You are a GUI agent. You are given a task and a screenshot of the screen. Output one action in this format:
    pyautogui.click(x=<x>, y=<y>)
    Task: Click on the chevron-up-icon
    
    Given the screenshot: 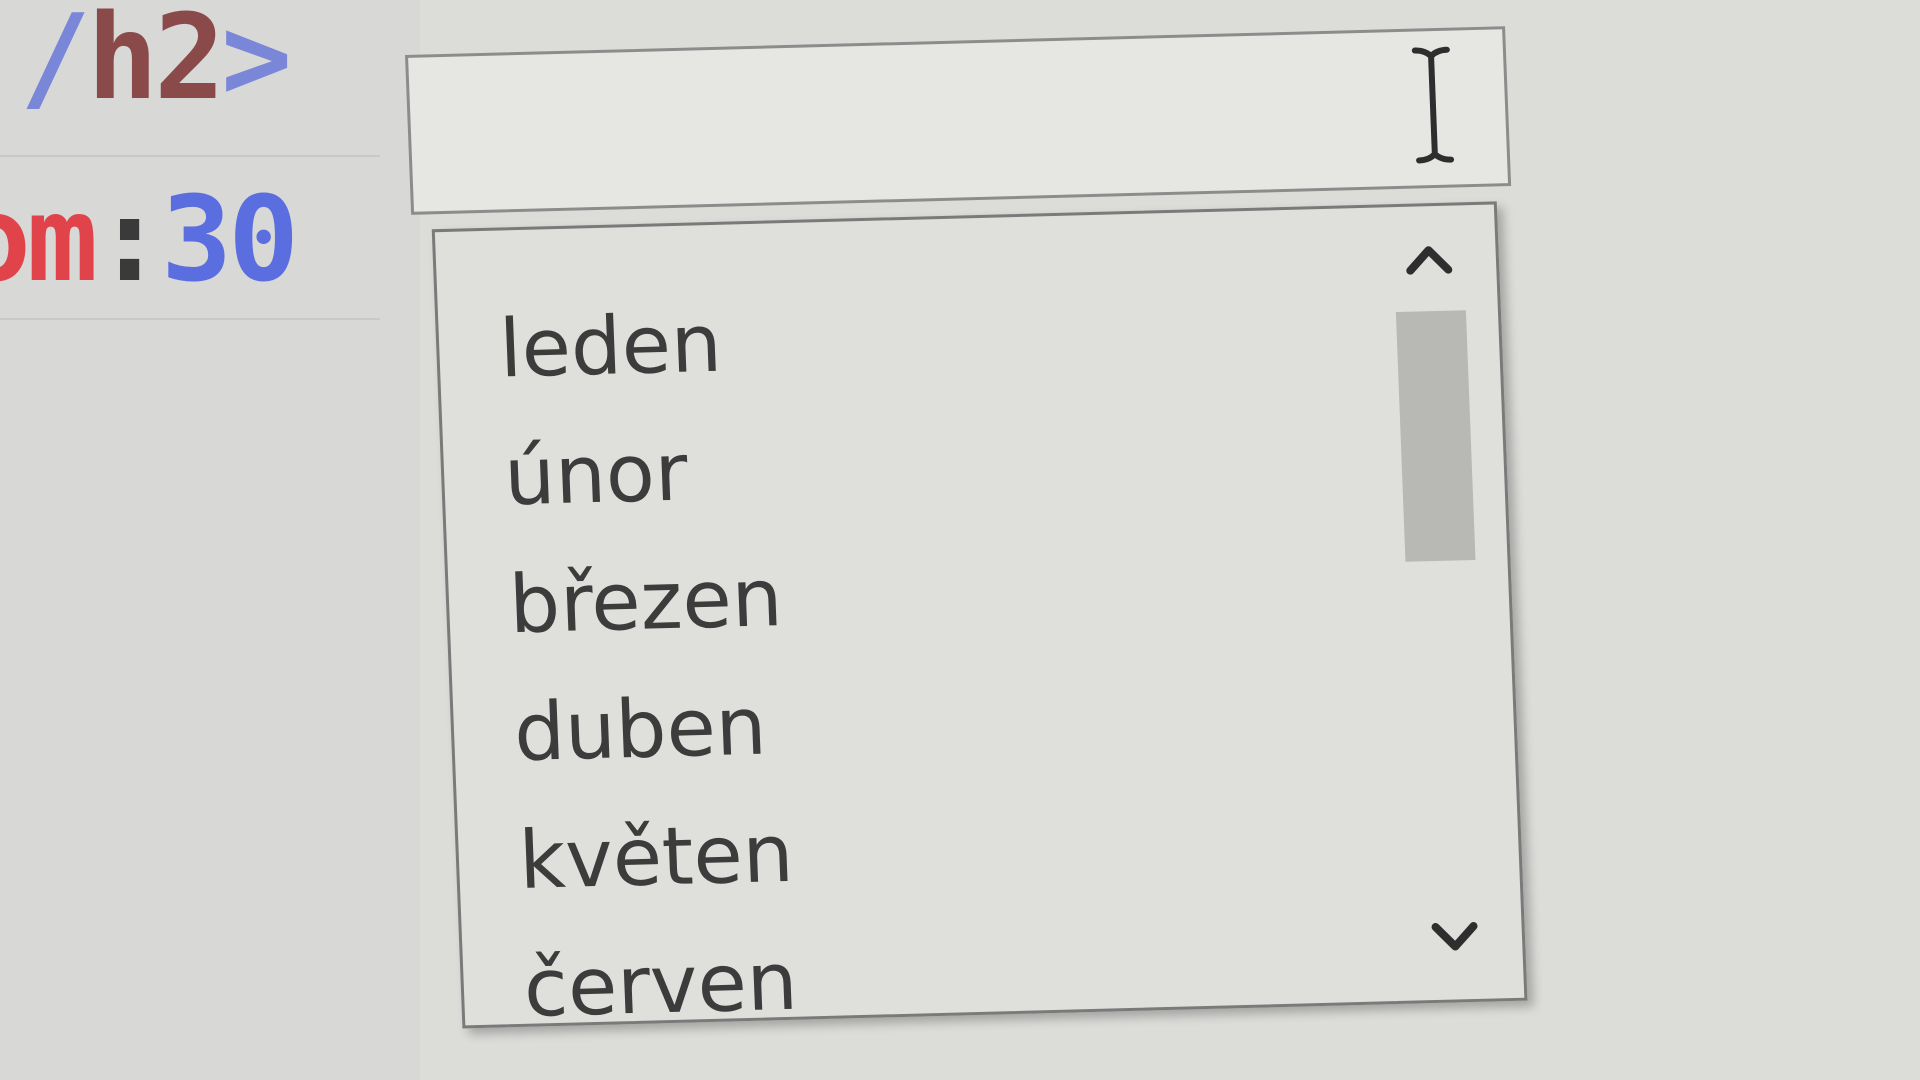 What is the action you would take?
    pyautogui.click(x=1428, y=261)
    